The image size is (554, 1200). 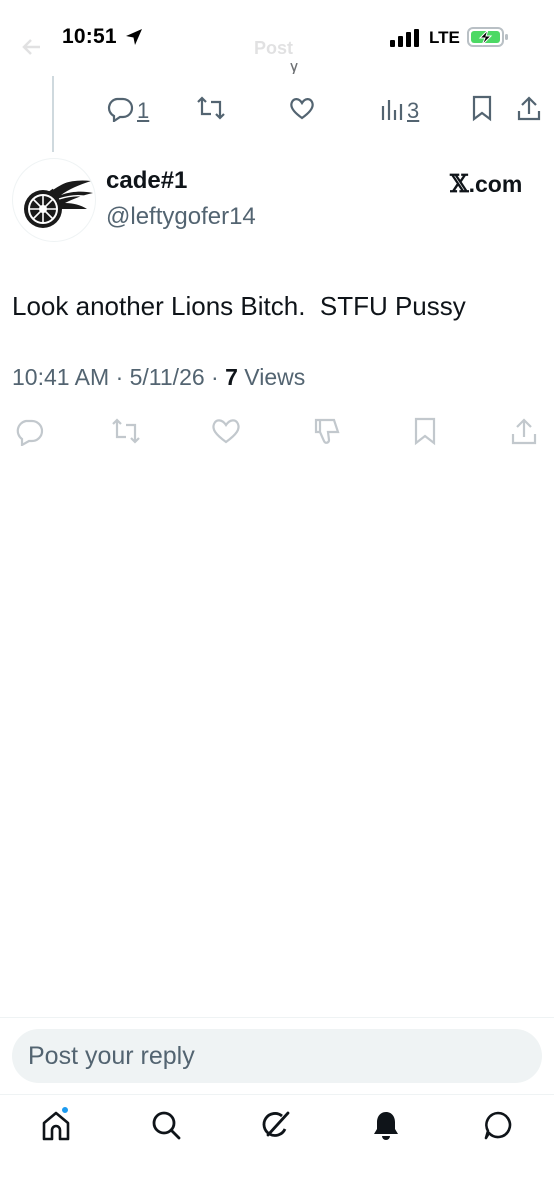 I want to click on source-link: 𝕏 .com, so click(x=486, y=183).